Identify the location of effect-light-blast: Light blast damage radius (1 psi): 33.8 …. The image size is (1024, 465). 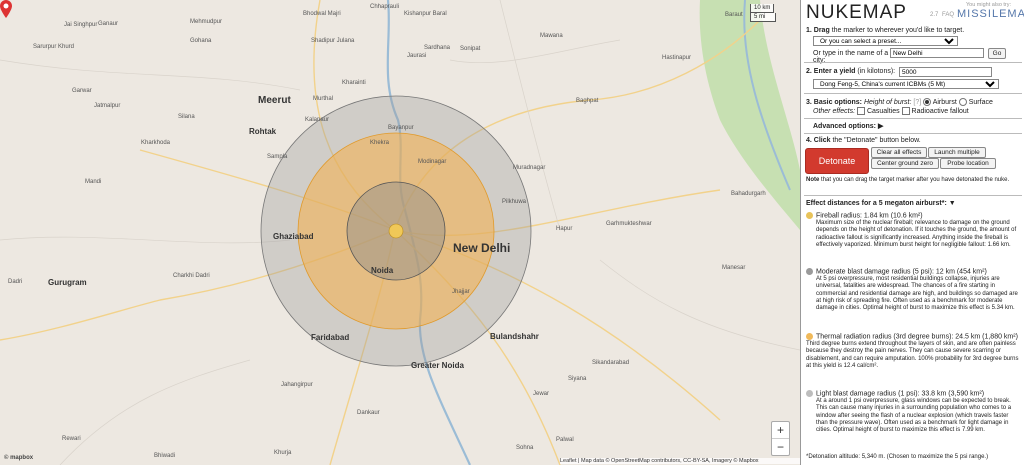
(913, 412).